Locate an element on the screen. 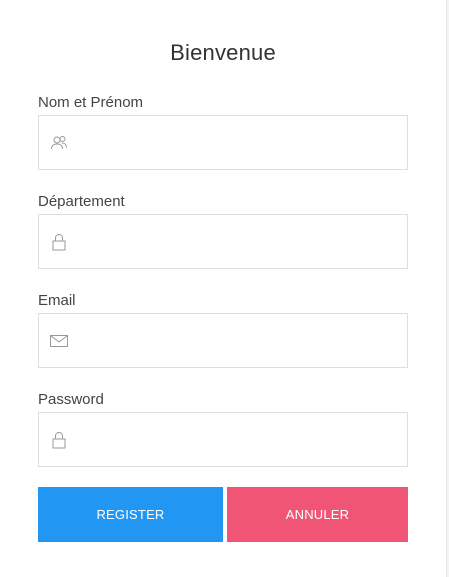  department-field is located at coordinates (223, 241).